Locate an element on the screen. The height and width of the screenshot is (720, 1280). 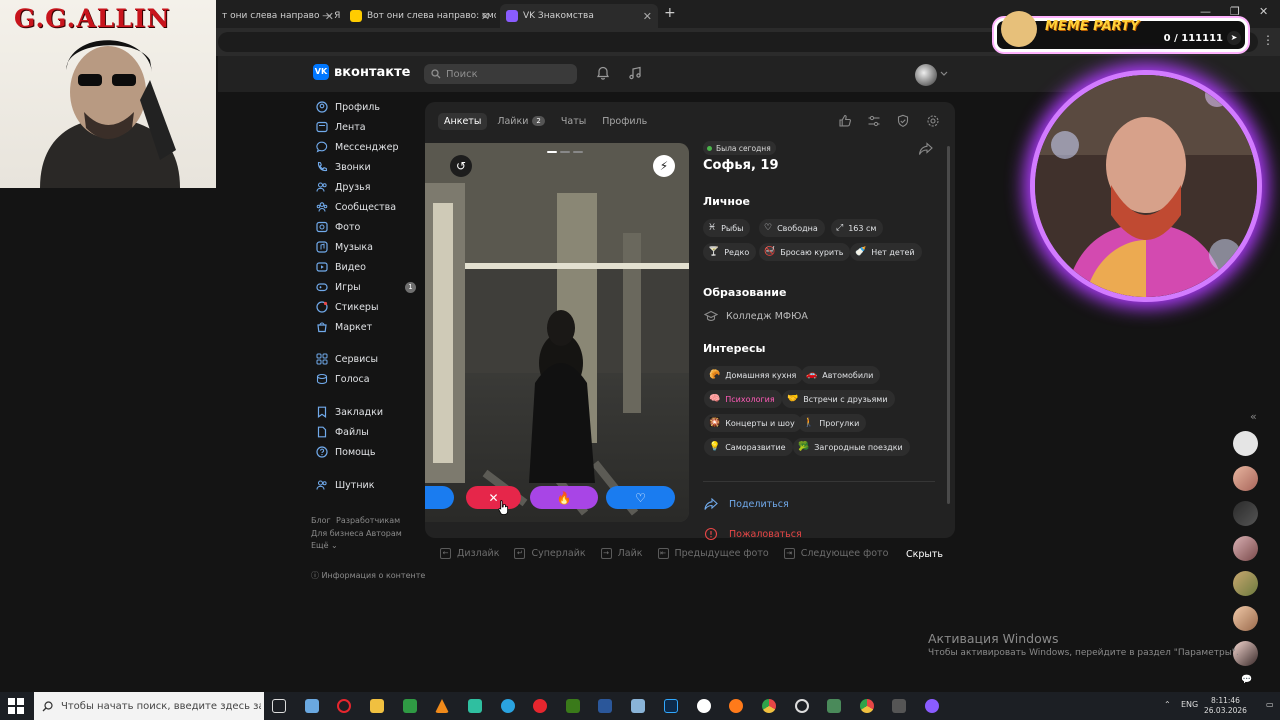
user-avatar is located at coordinates (926, 75).